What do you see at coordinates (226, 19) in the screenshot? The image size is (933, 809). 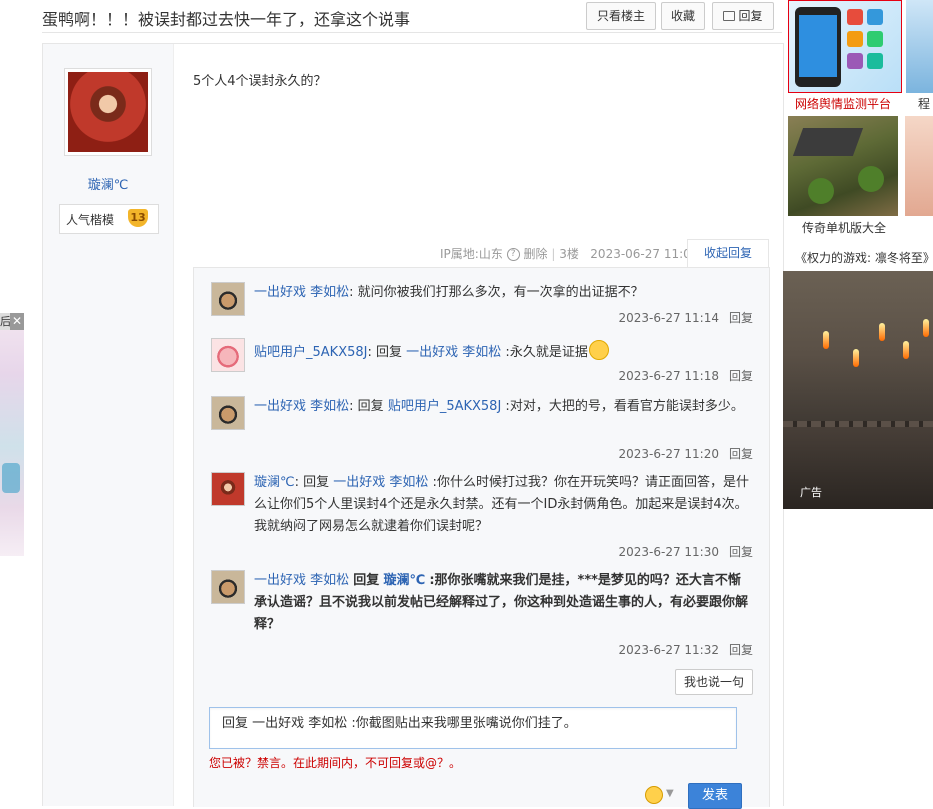 I see `thread-title: 蛋鸭啊！！！被误封都过去快一年了，还拿这个说事` at bounding box center [226, 19].